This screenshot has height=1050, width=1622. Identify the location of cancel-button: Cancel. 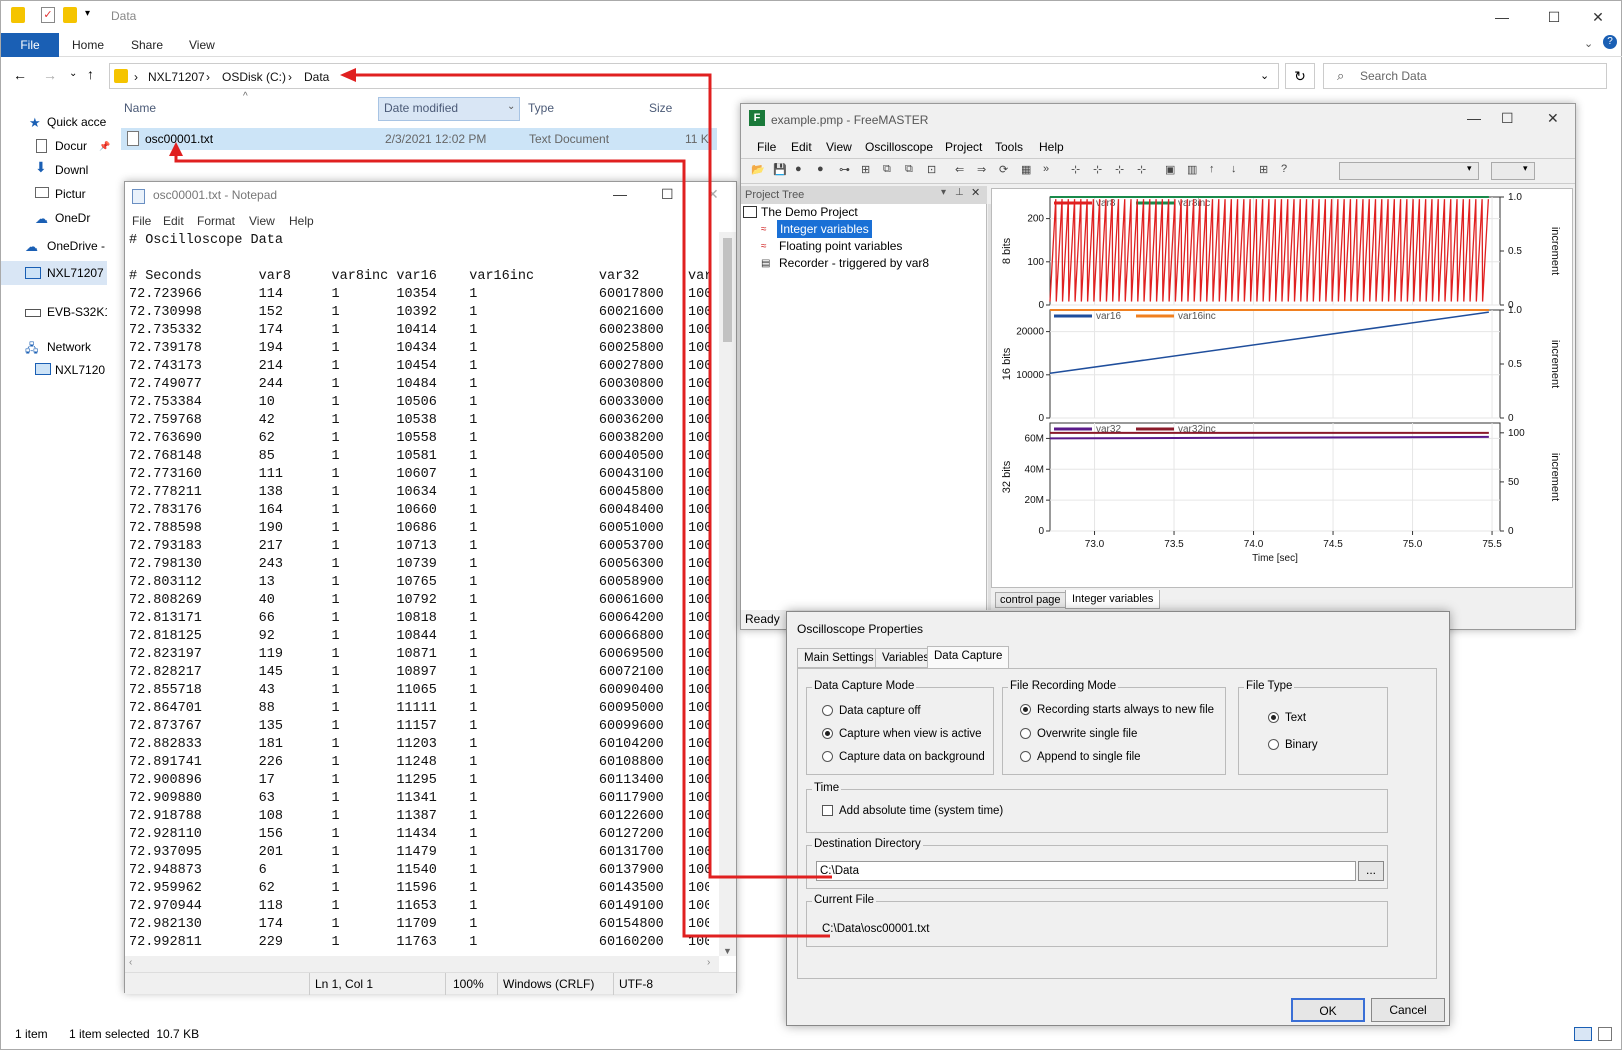
(1408, 1010).